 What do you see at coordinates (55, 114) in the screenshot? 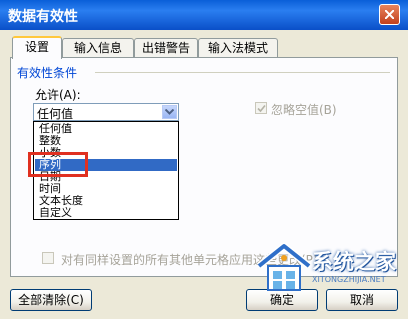
I see `allow-select-value: 任何值` at bounding box center [55, 114].